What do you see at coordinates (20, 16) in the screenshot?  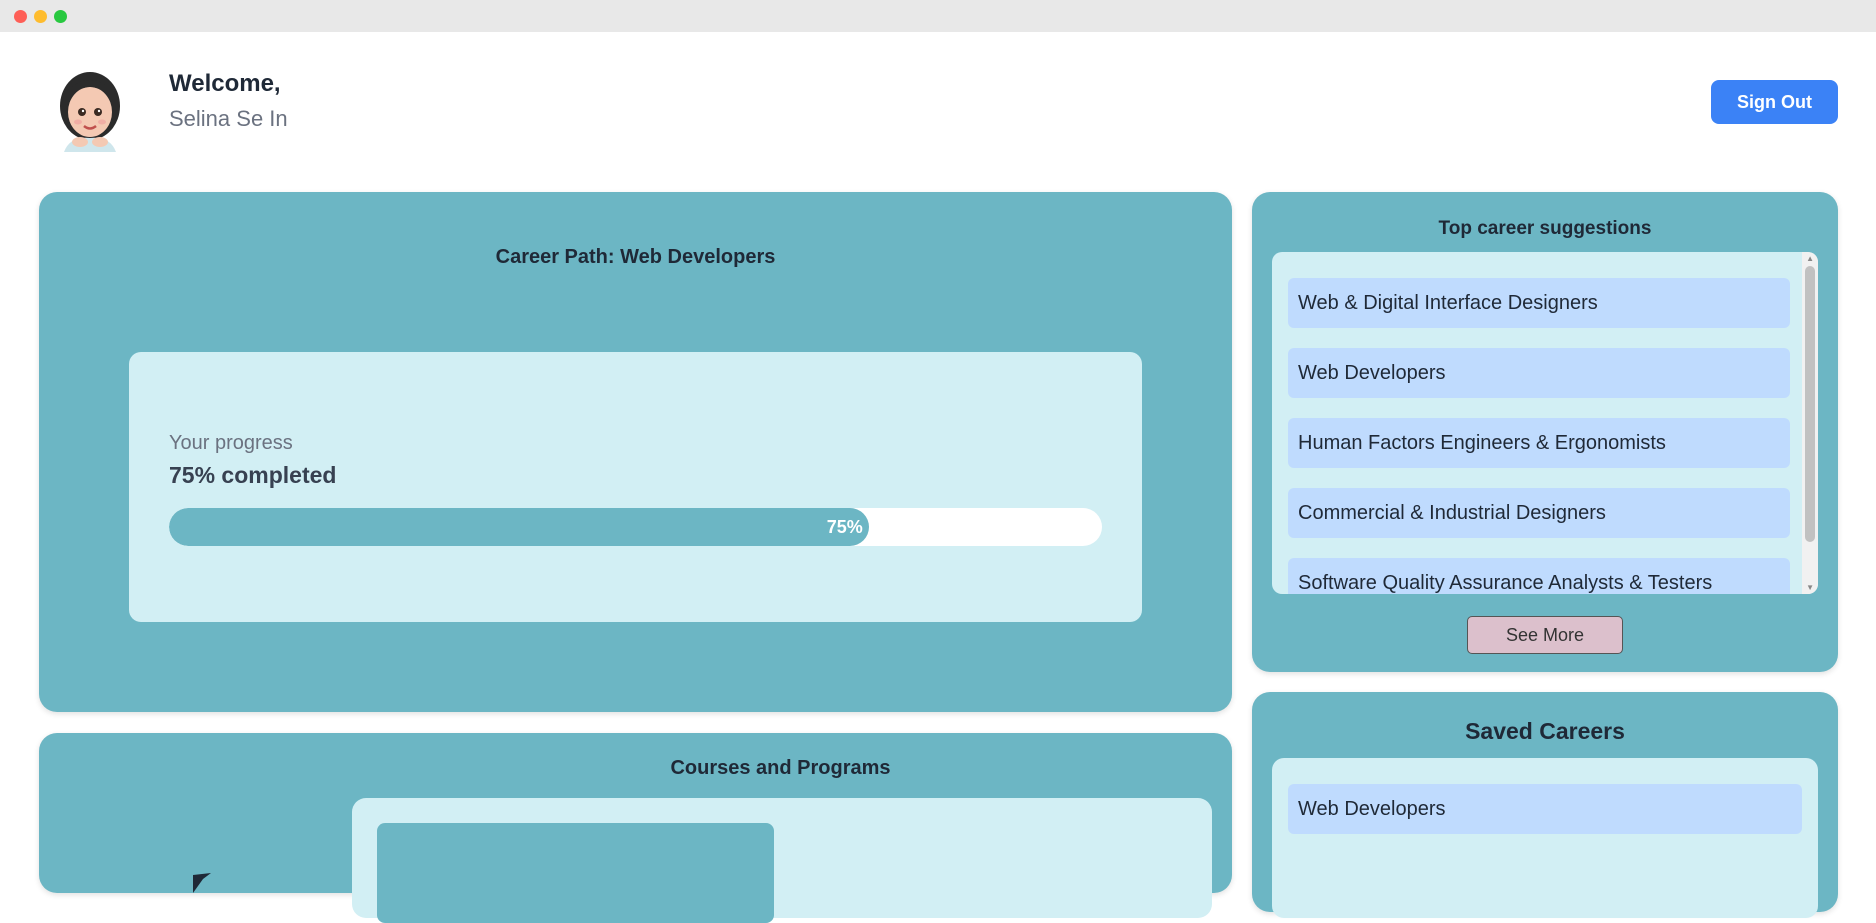 I see `close-window-icon` at bounding box center [20, 16].